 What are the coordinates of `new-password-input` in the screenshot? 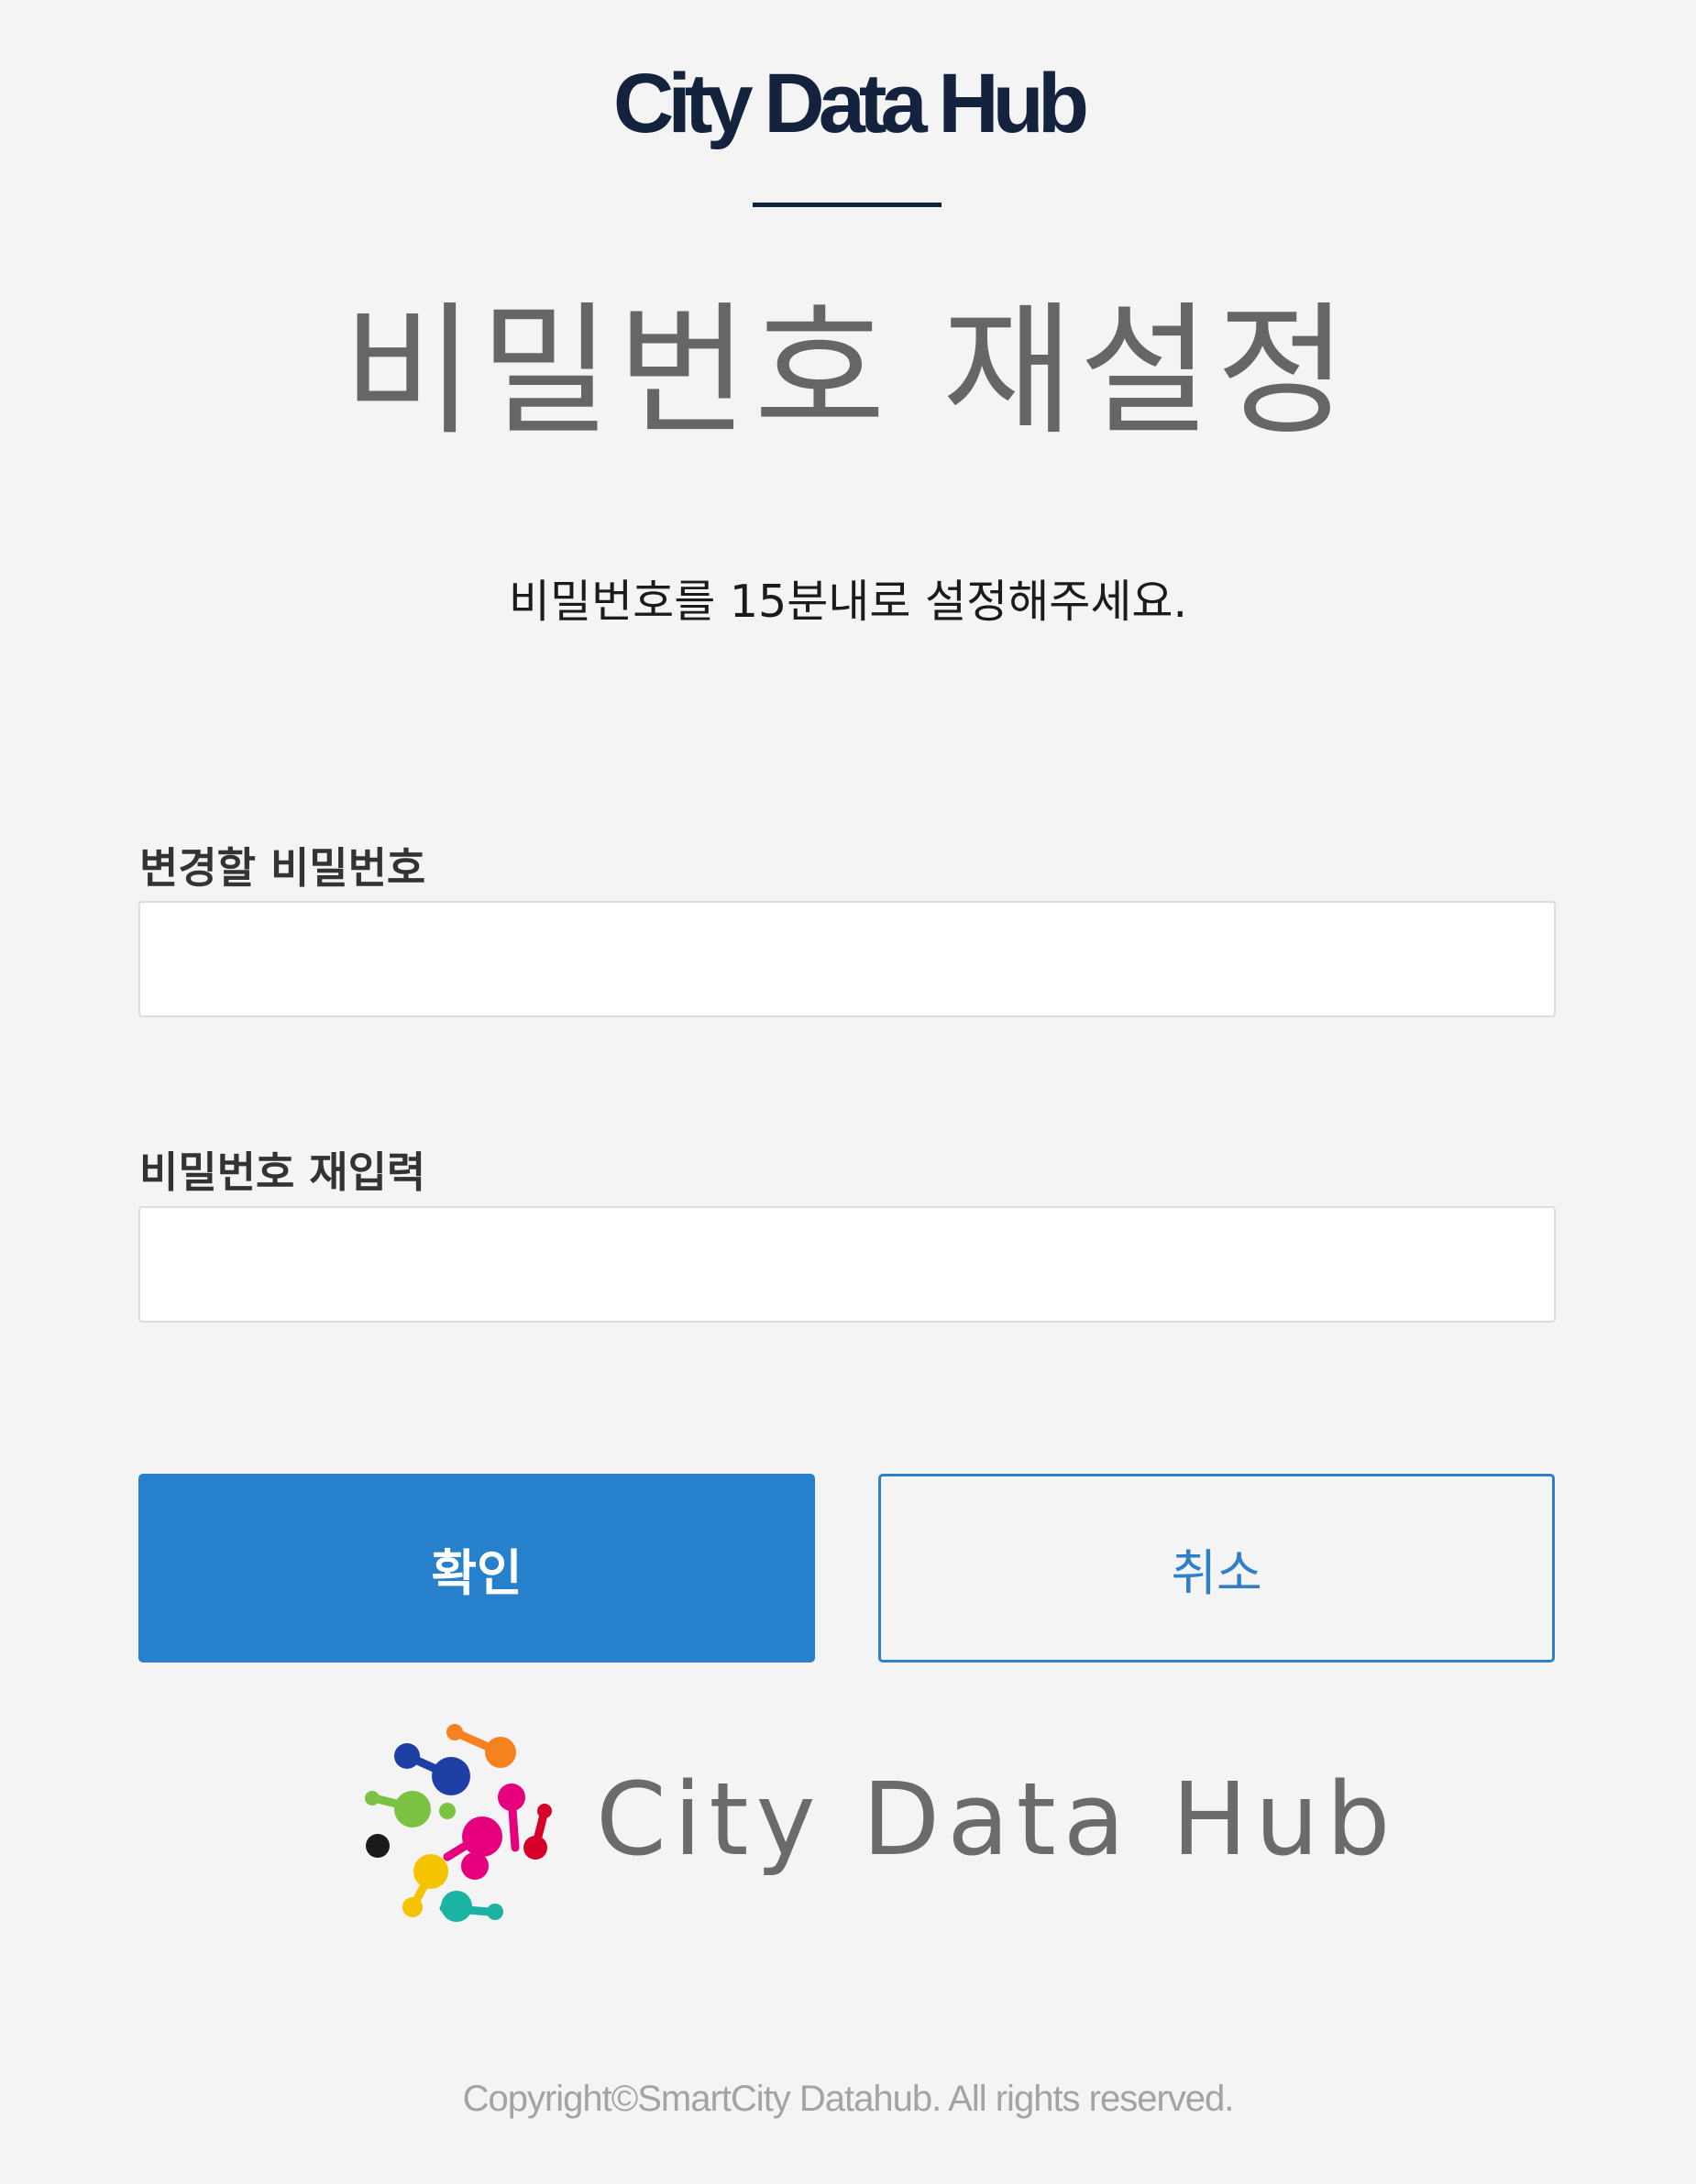 It's located at (847, 959).